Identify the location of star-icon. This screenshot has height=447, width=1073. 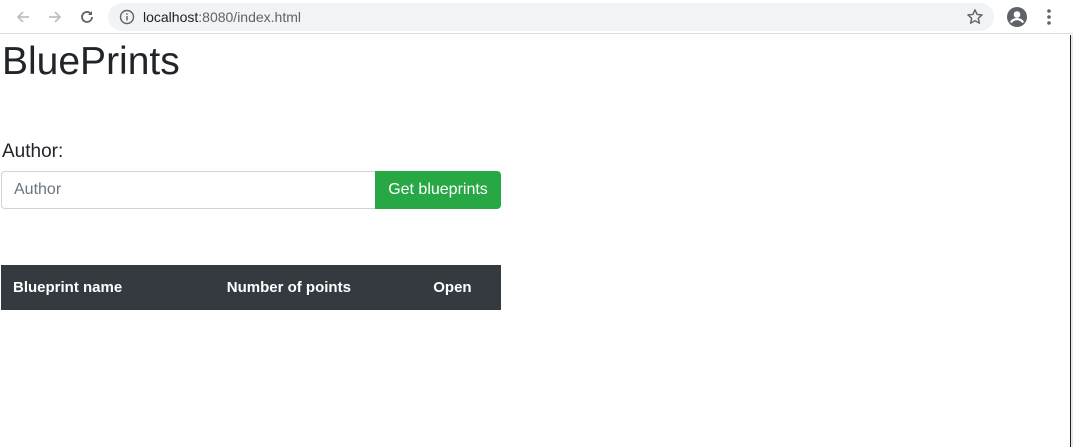
(975, 17).